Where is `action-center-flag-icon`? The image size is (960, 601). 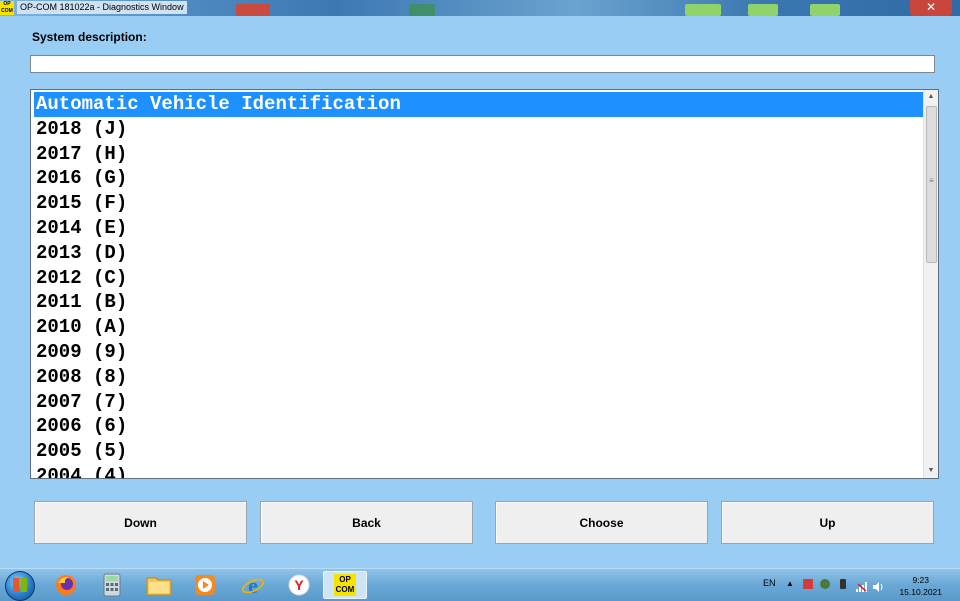
action-center-flag-icon is located at coordinates (808, 584).